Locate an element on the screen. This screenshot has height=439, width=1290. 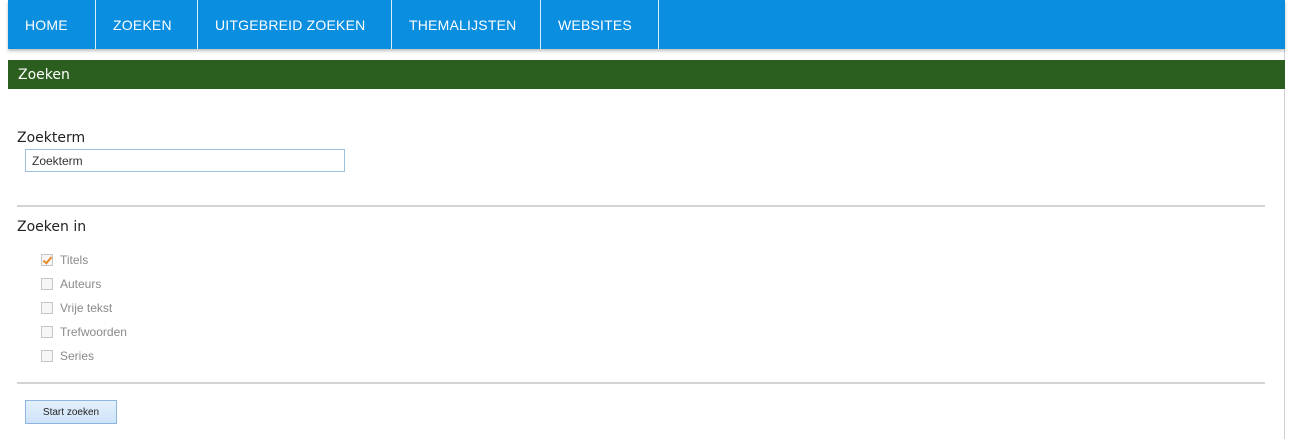
checkbox-series: Series is located at coordinates (67, 356).